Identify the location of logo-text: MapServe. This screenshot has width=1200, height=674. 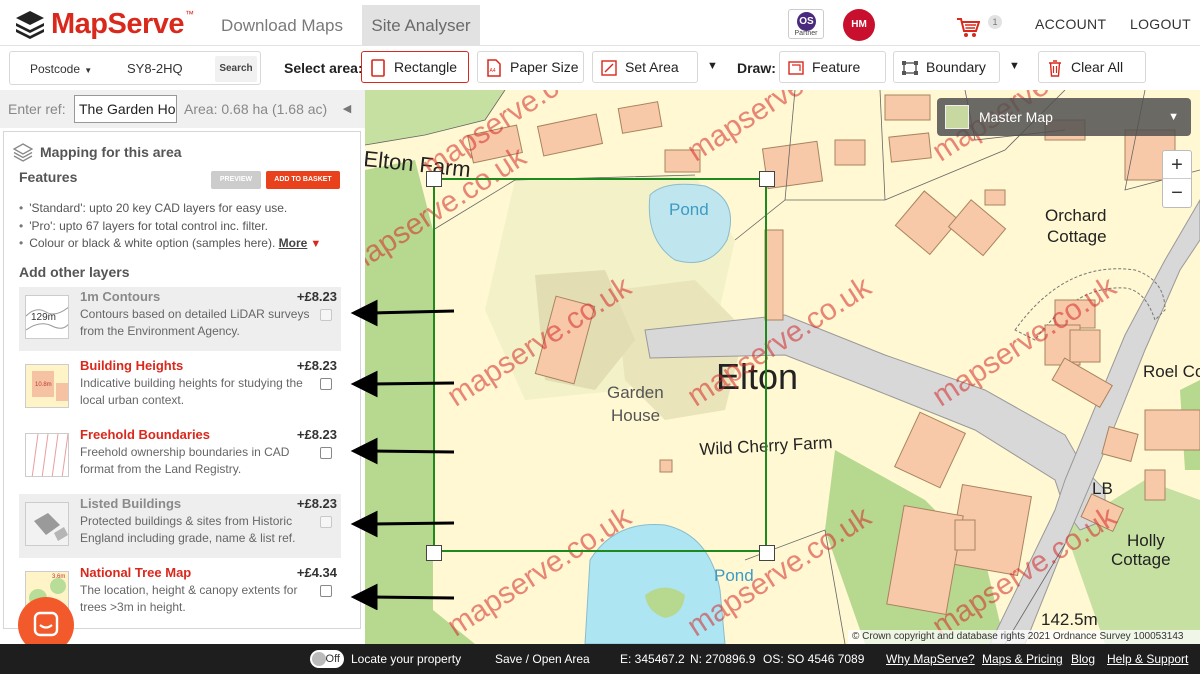
(118, 24).